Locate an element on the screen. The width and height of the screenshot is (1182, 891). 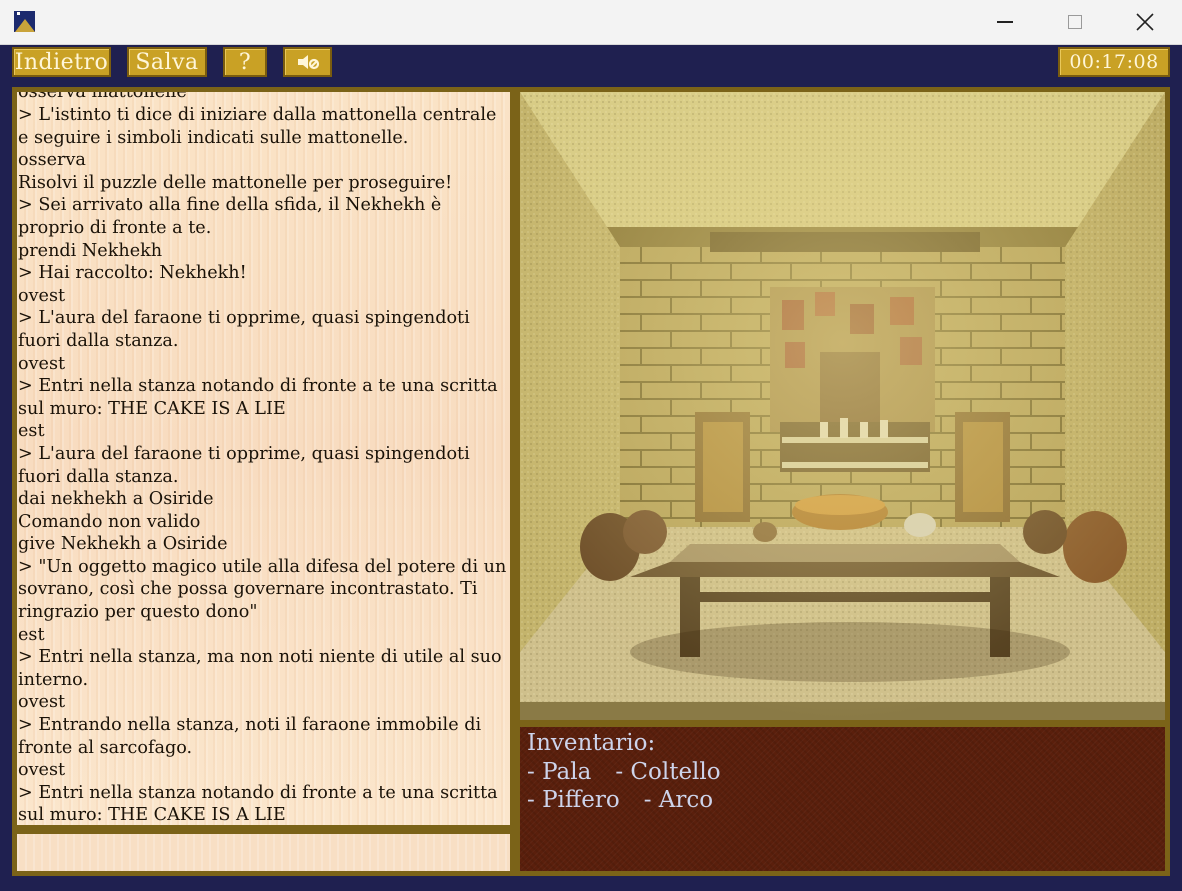
minimize-button is located at coordinates (1005, 22).